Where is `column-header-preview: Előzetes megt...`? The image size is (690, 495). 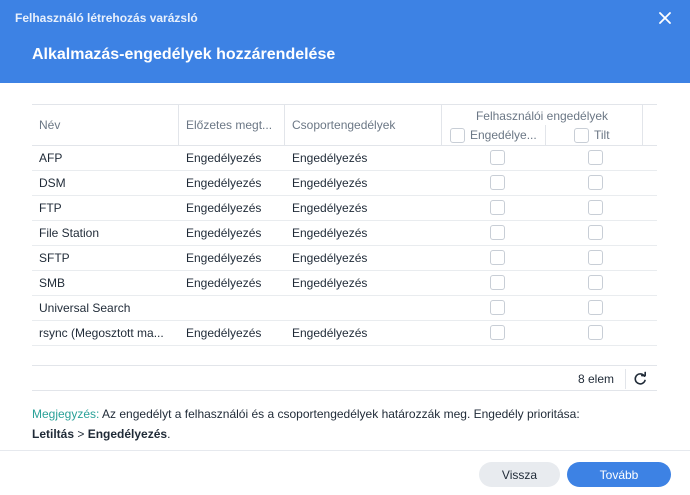
column-header-preview: Előzetes megt... is located at coordinates (231, 125).